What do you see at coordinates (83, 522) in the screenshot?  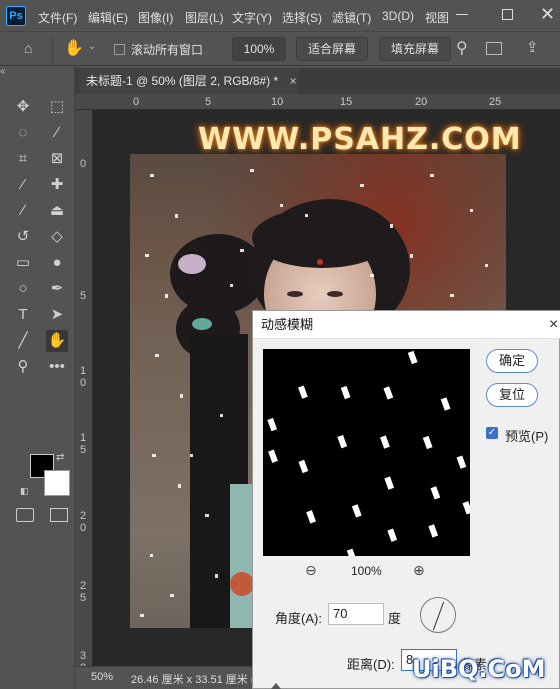 I see `ruler-tick: 2 0` at bounding box center [83, 522].